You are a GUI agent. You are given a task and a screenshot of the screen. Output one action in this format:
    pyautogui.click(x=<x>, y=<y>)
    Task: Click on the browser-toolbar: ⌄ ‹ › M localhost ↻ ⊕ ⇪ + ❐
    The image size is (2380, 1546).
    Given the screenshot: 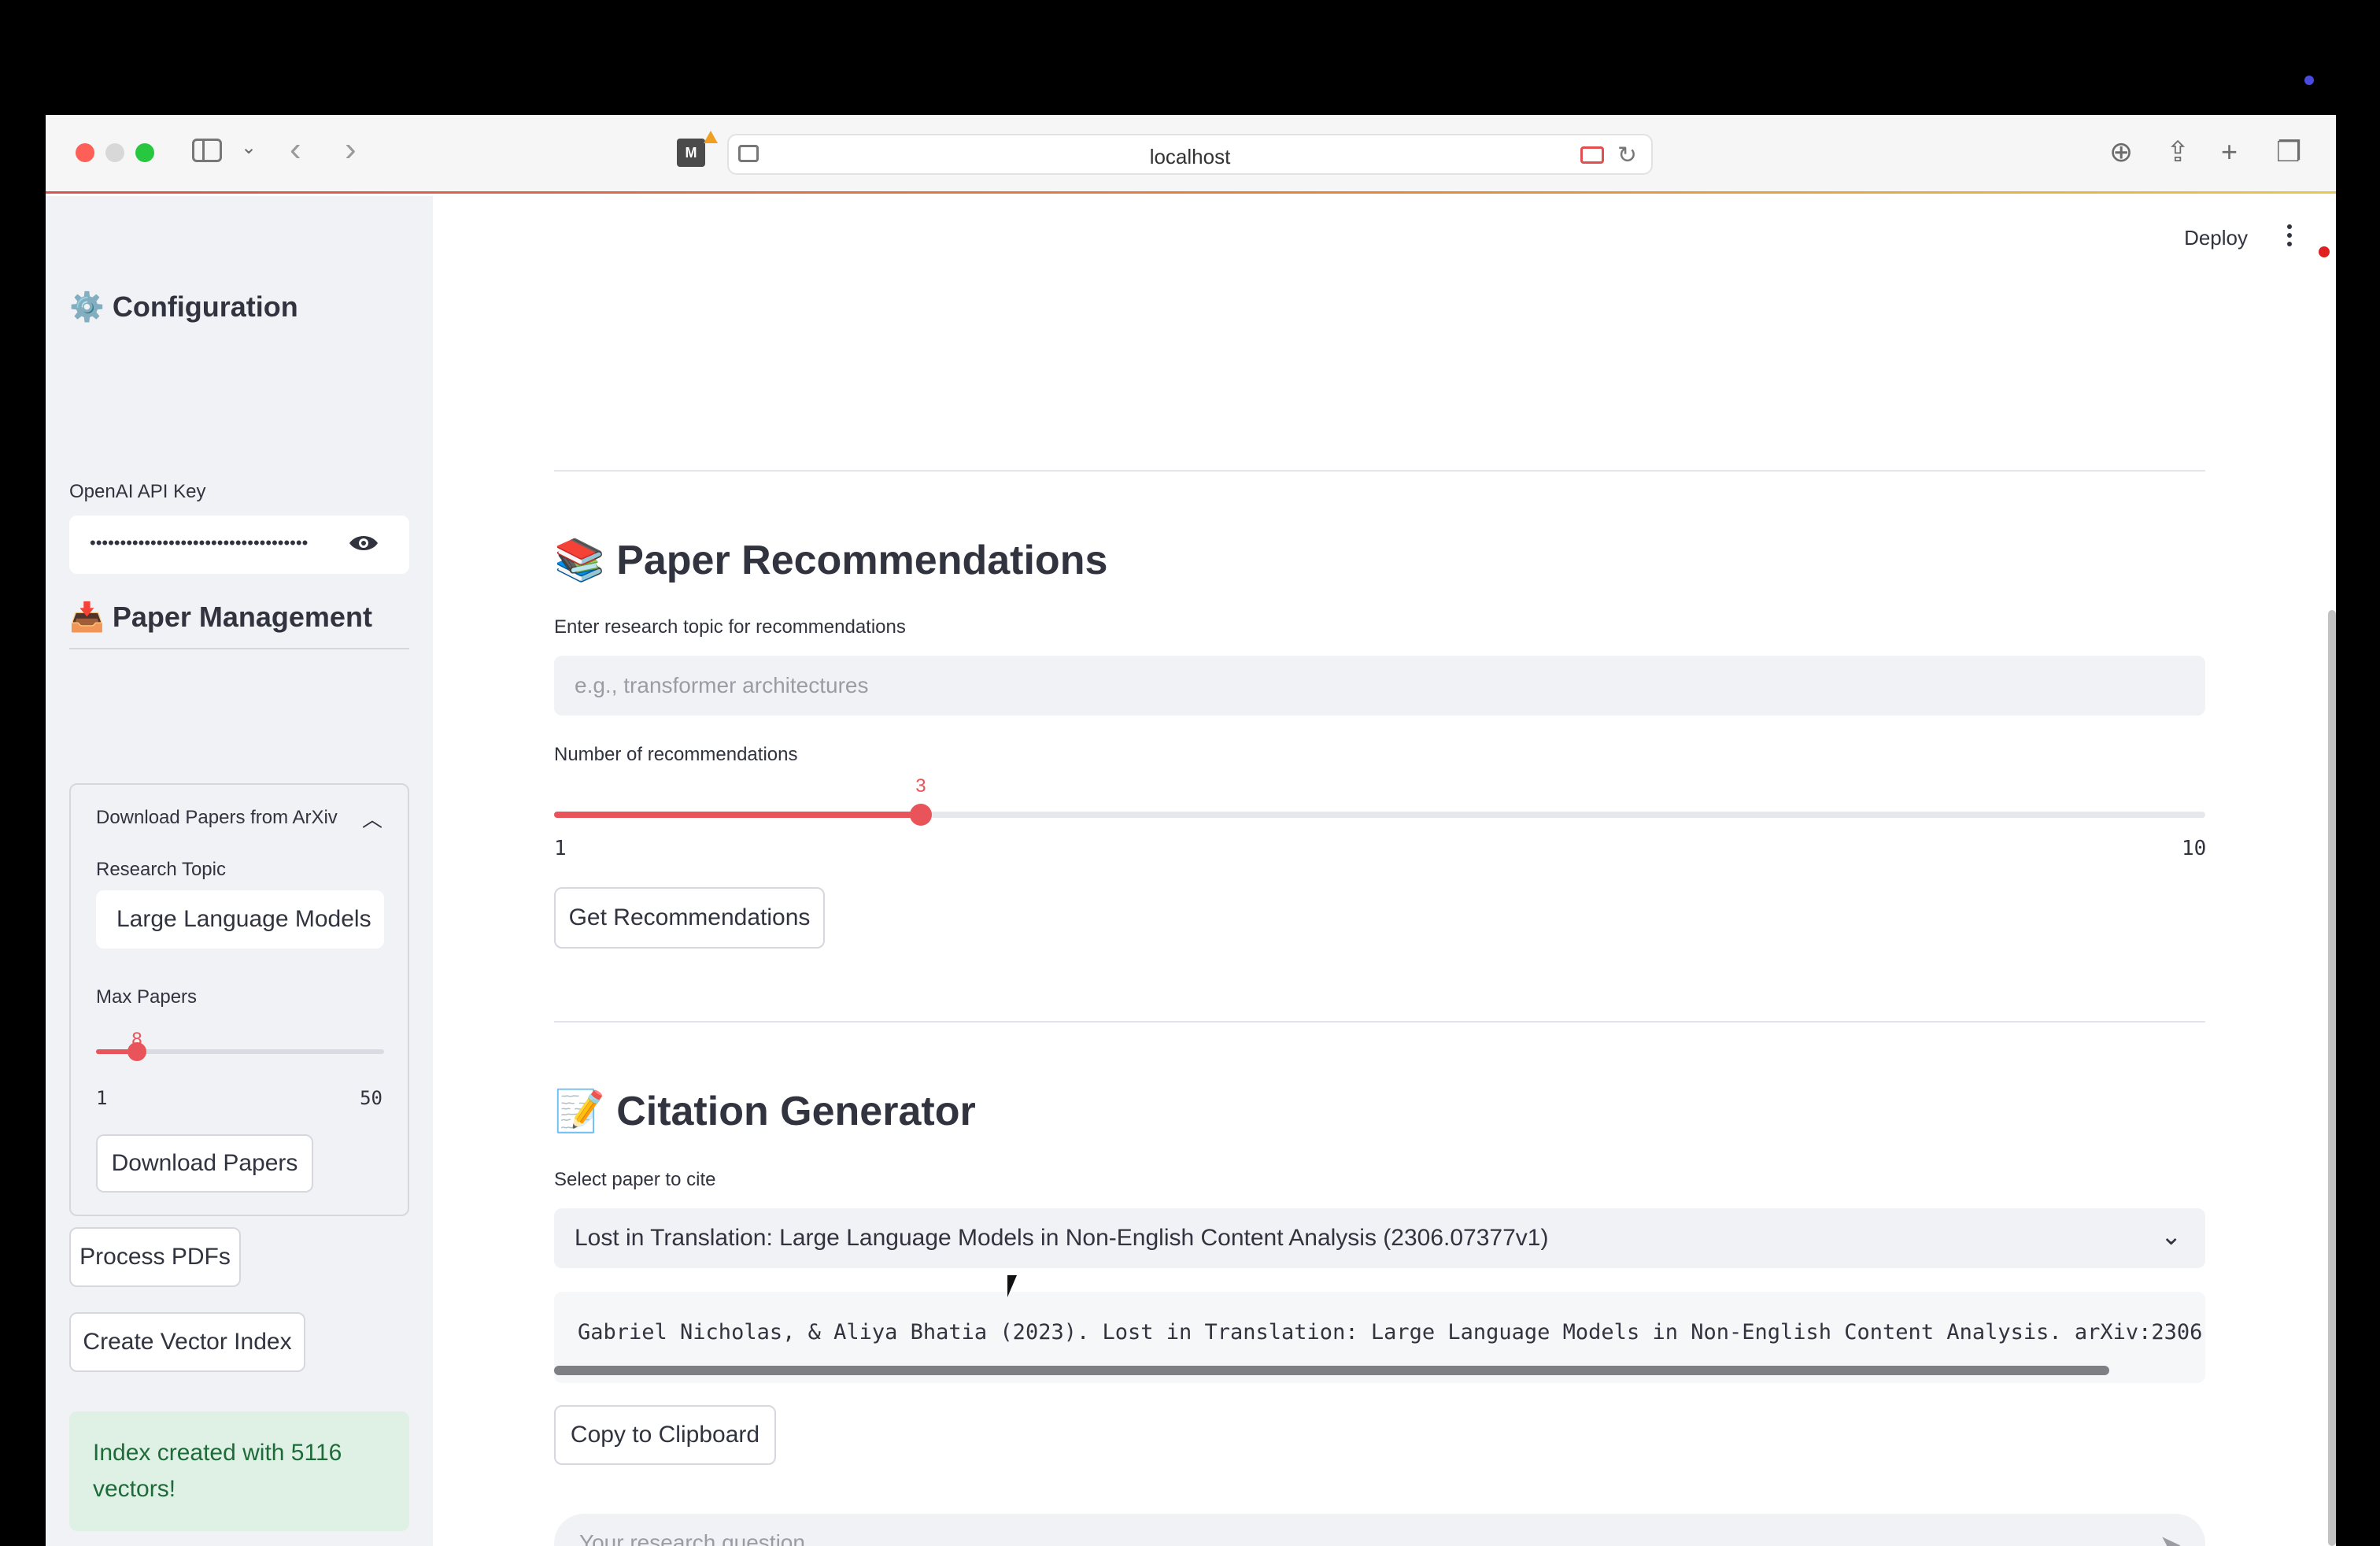 What is the action you would take?
    pyautogui.click(x=1191, y=154)
    